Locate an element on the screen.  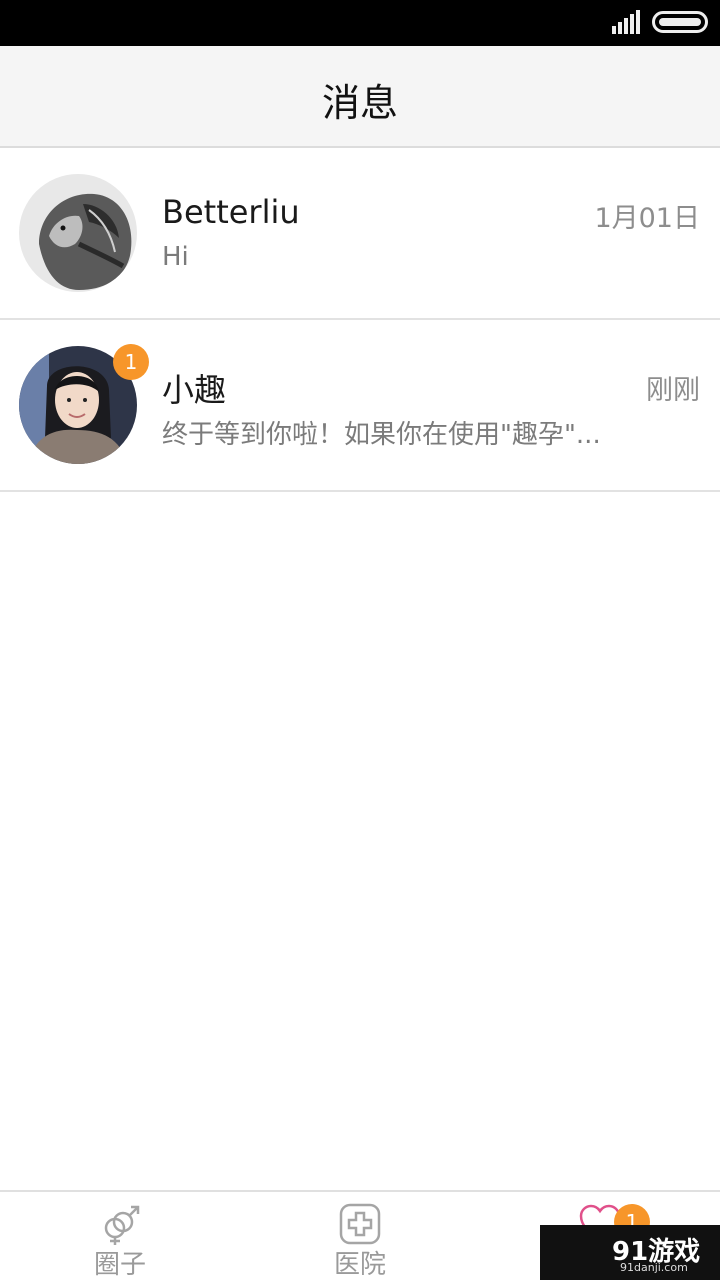
conversation-name: 小趣 is located at coordinates (194, 390).